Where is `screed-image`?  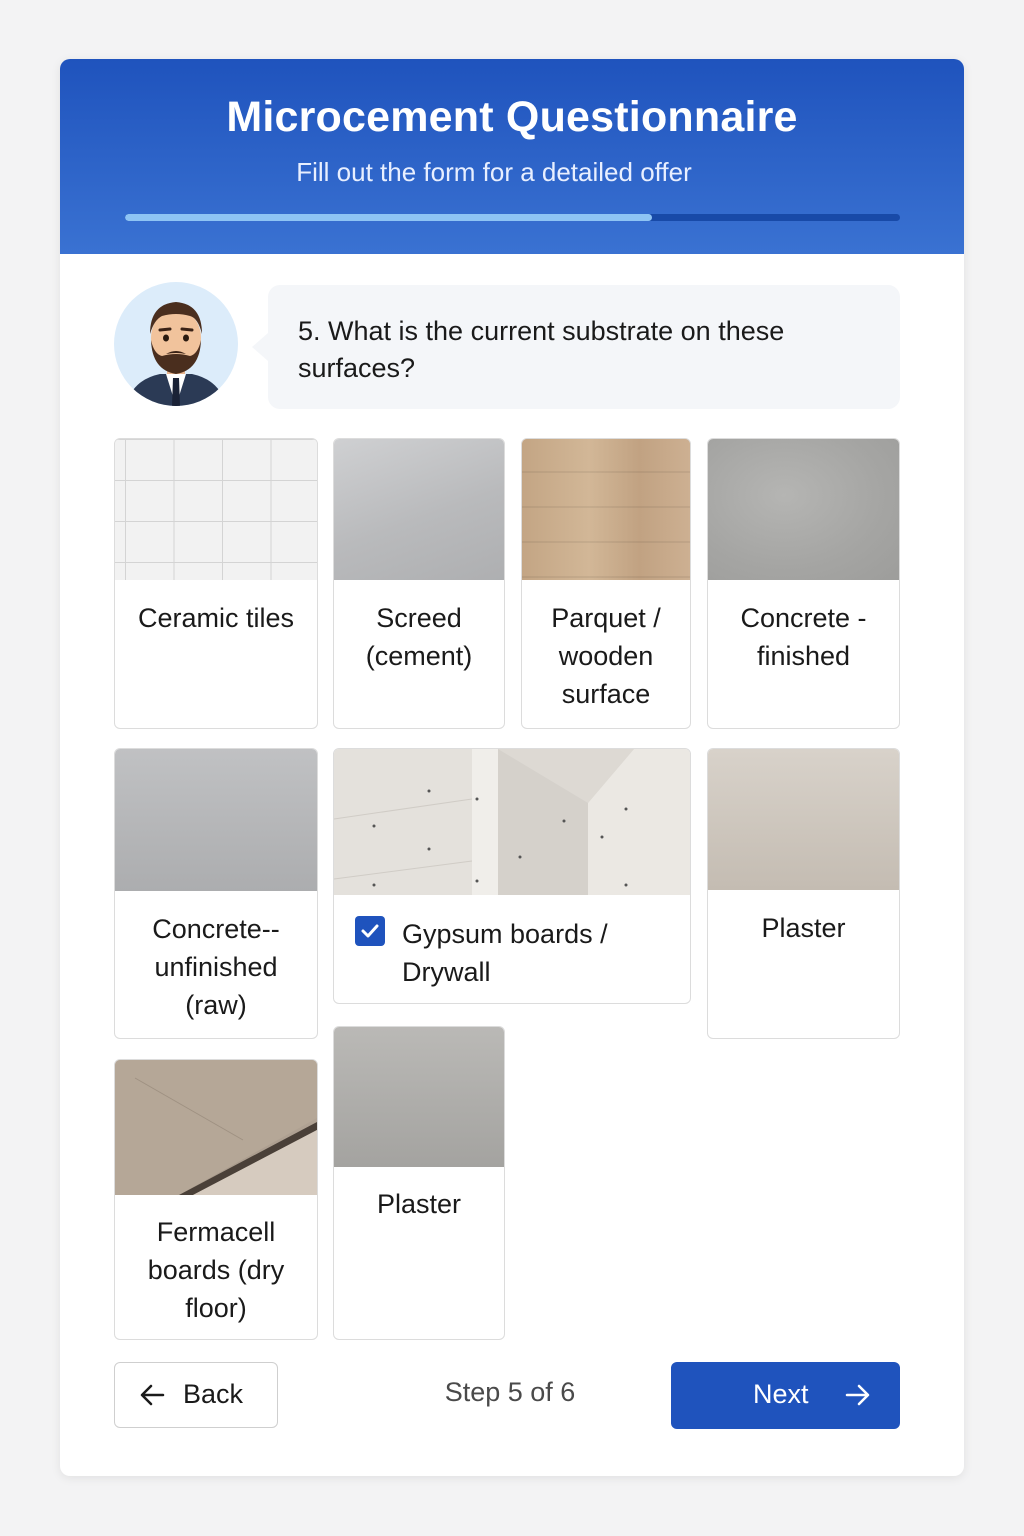 screed-image is located at coordinates (419, 509).